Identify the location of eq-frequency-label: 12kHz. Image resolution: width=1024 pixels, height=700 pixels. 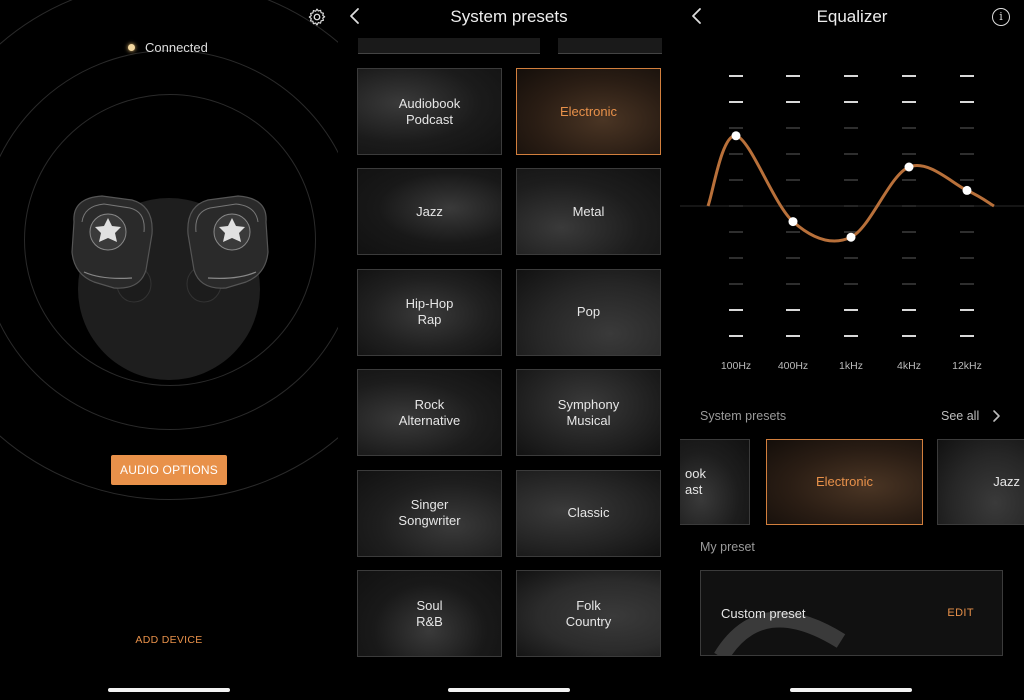
(967, 366).